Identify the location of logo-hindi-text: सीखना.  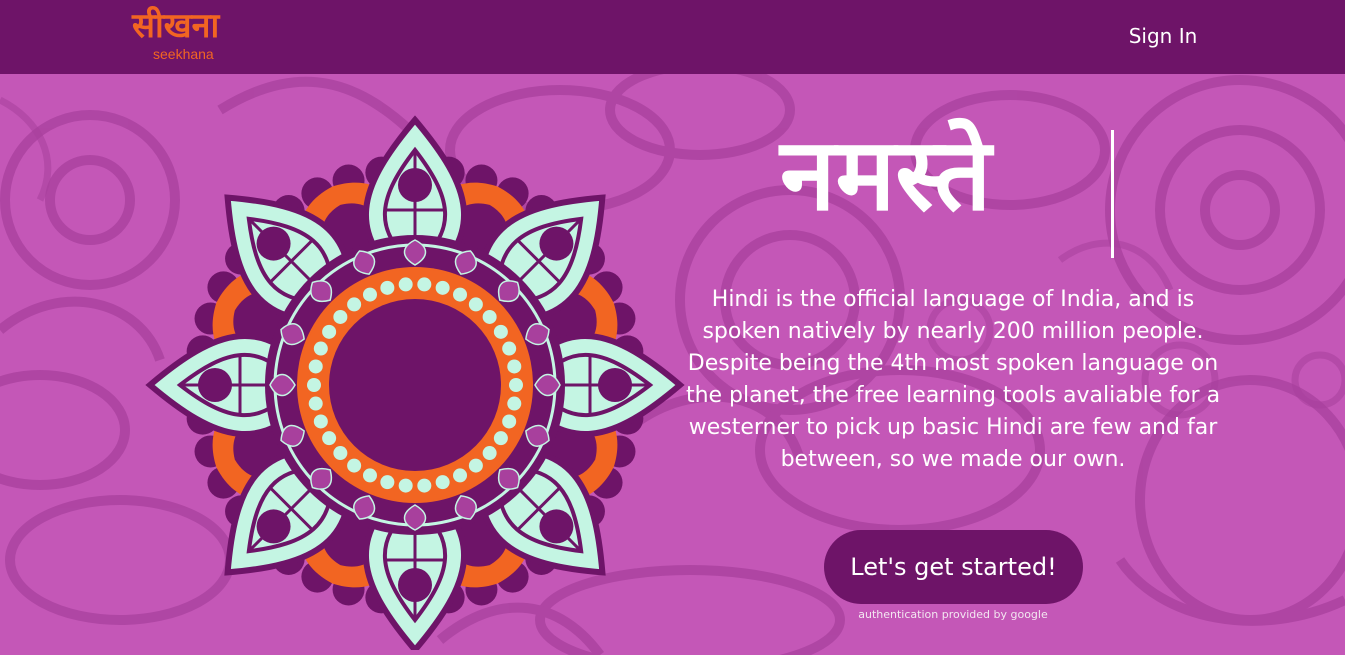
(176, 26).